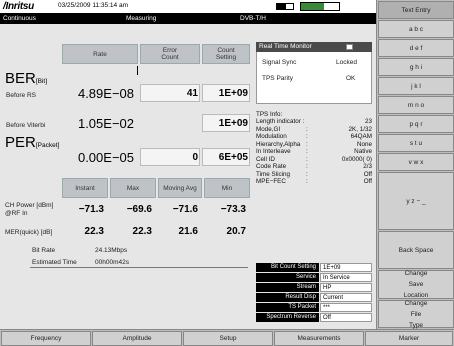  Describe the element at coordinates (349, 47) in the screenshot. I see `realtime-monitor-checkbox` at that location.